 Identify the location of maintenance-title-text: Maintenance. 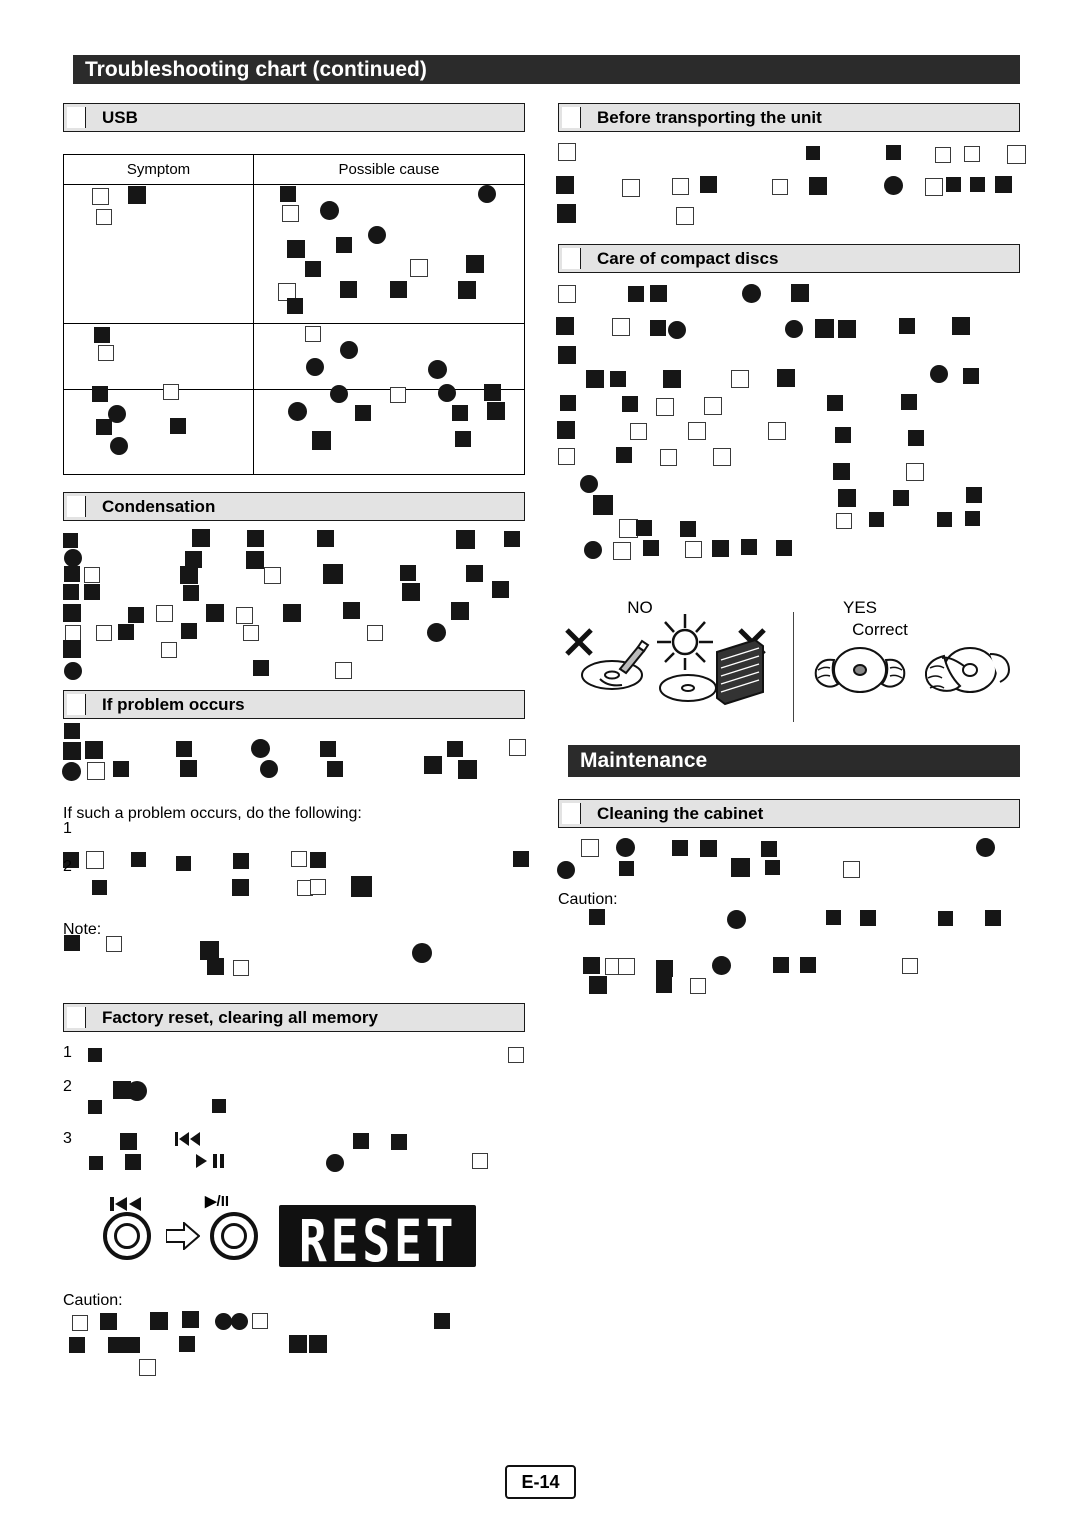
(644, 760).